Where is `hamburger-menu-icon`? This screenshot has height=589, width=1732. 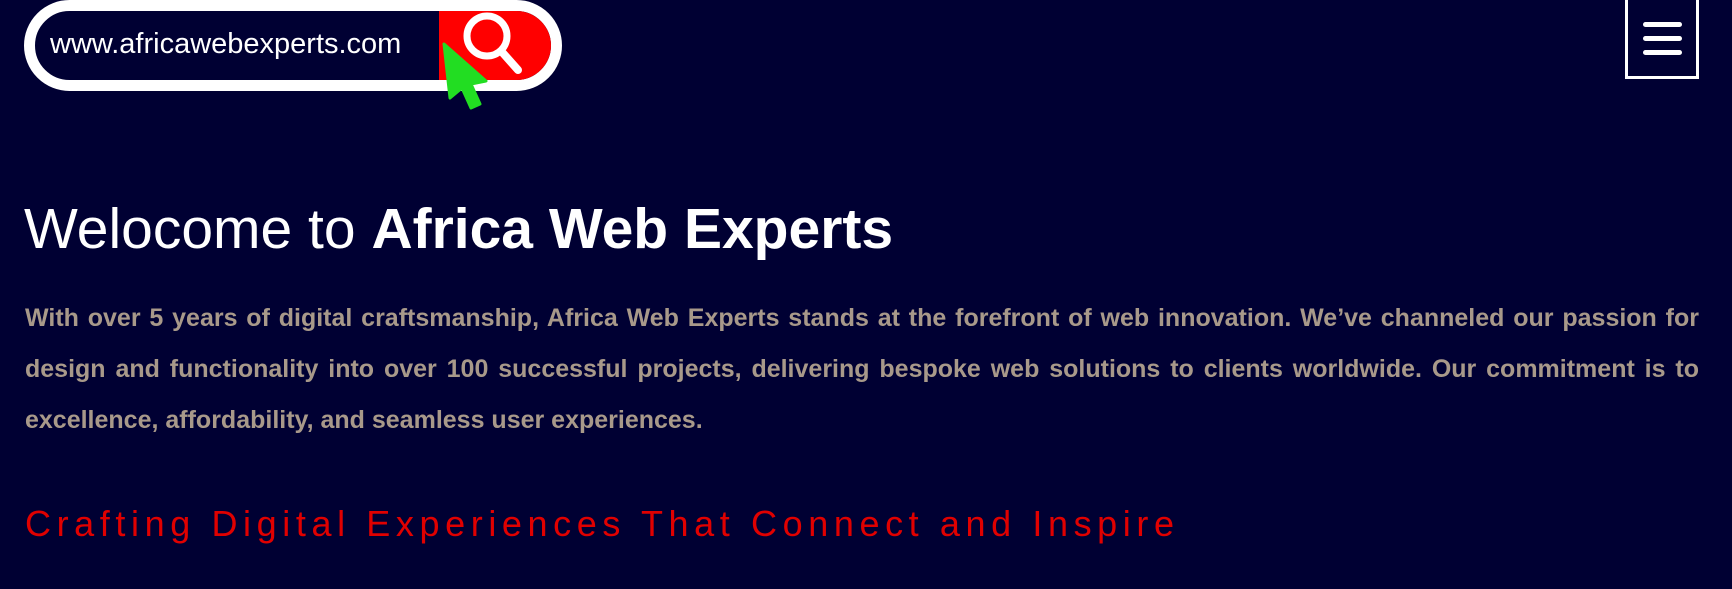 hamburger-menu-icon is located at coordinates (1662, 24).